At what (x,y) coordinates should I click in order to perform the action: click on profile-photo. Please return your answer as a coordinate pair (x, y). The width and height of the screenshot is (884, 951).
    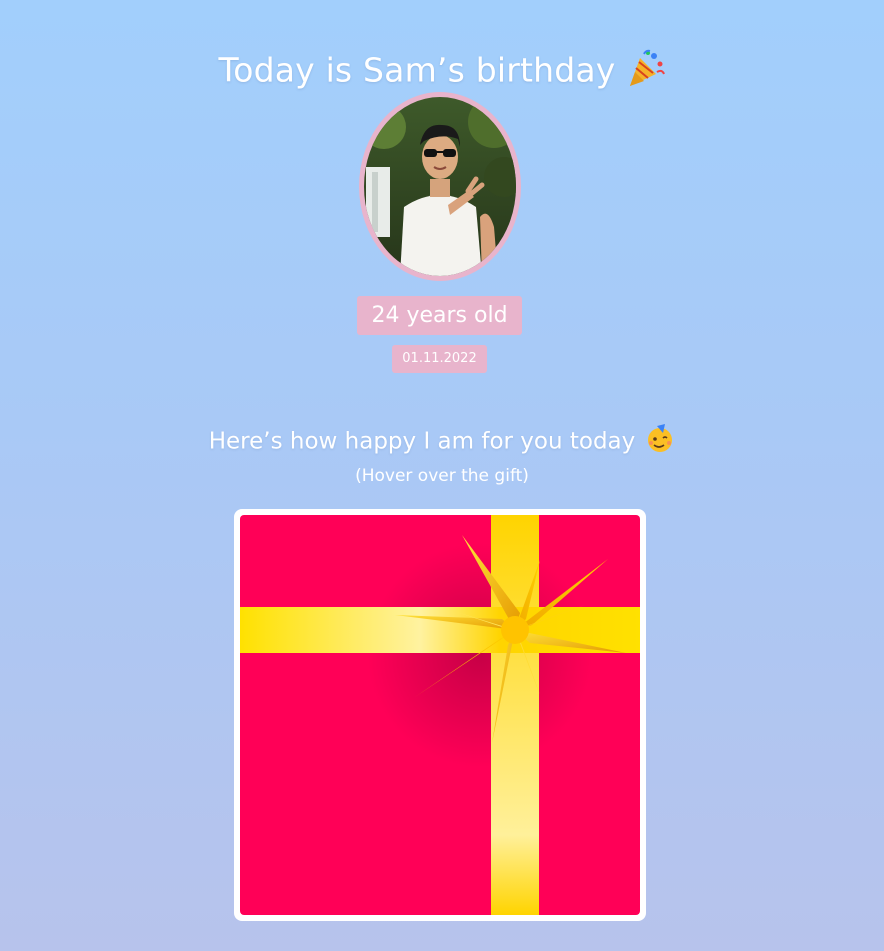
    Looking at the image, I should click on (440, 186).